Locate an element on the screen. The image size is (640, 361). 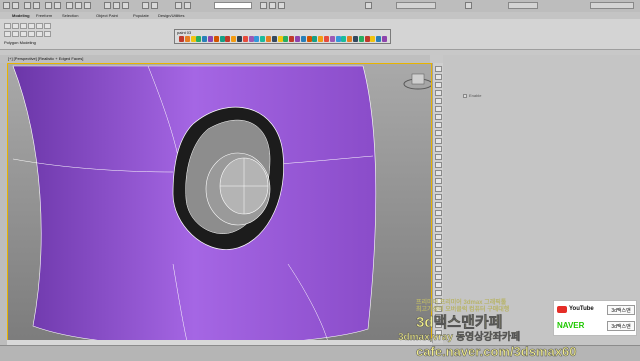
edge-icon is located at coordinates (23, 26).